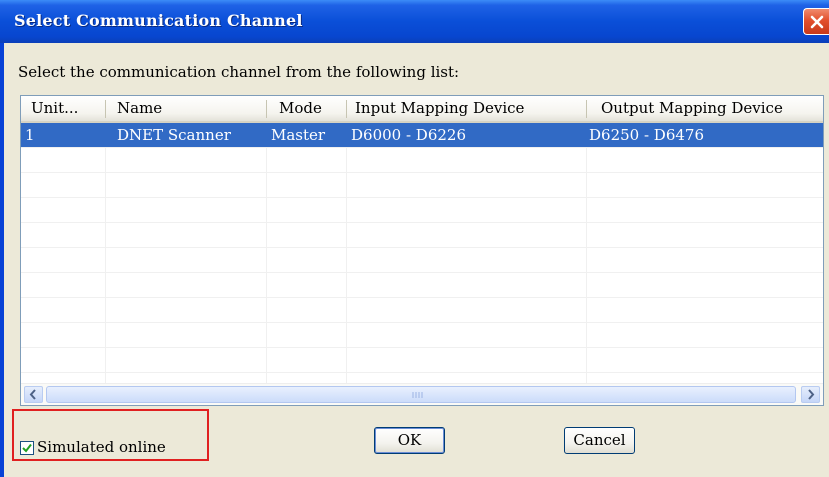 This screenshot has height=477, width=829. Describe the element at coordinates (30, 135) in the screenshot. I see `cell-unit: 1` at that location.